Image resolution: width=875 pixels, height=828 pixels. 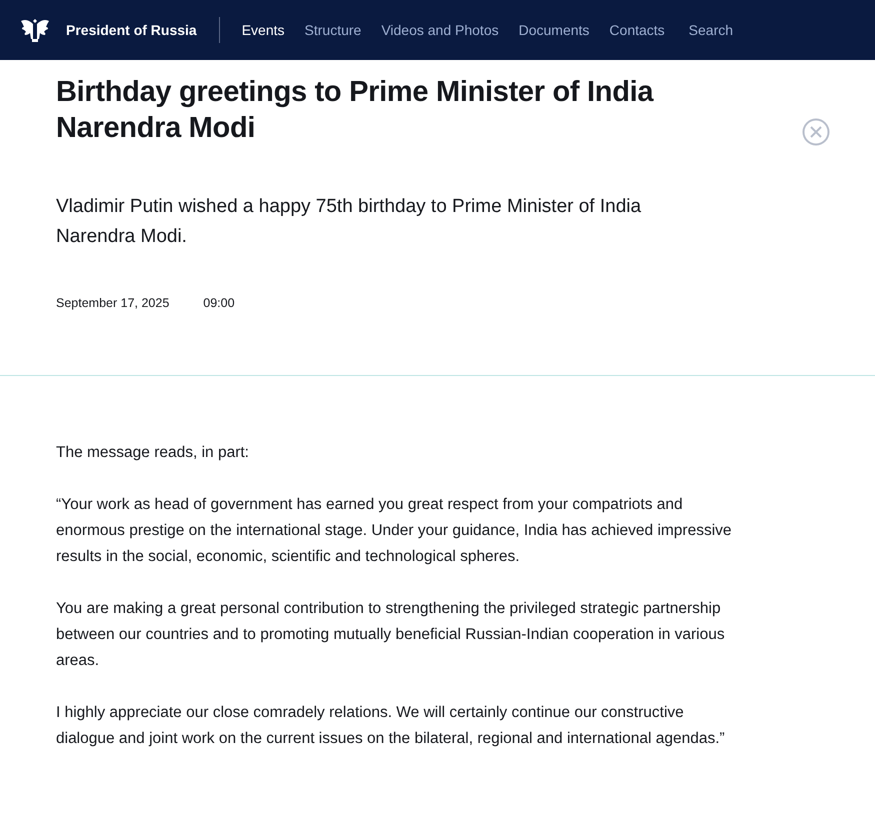 What do you see at coordinates (113, 303) in the screenshot?
I see `publish-date: September 17, 2025` at bounding box center [113, 303].